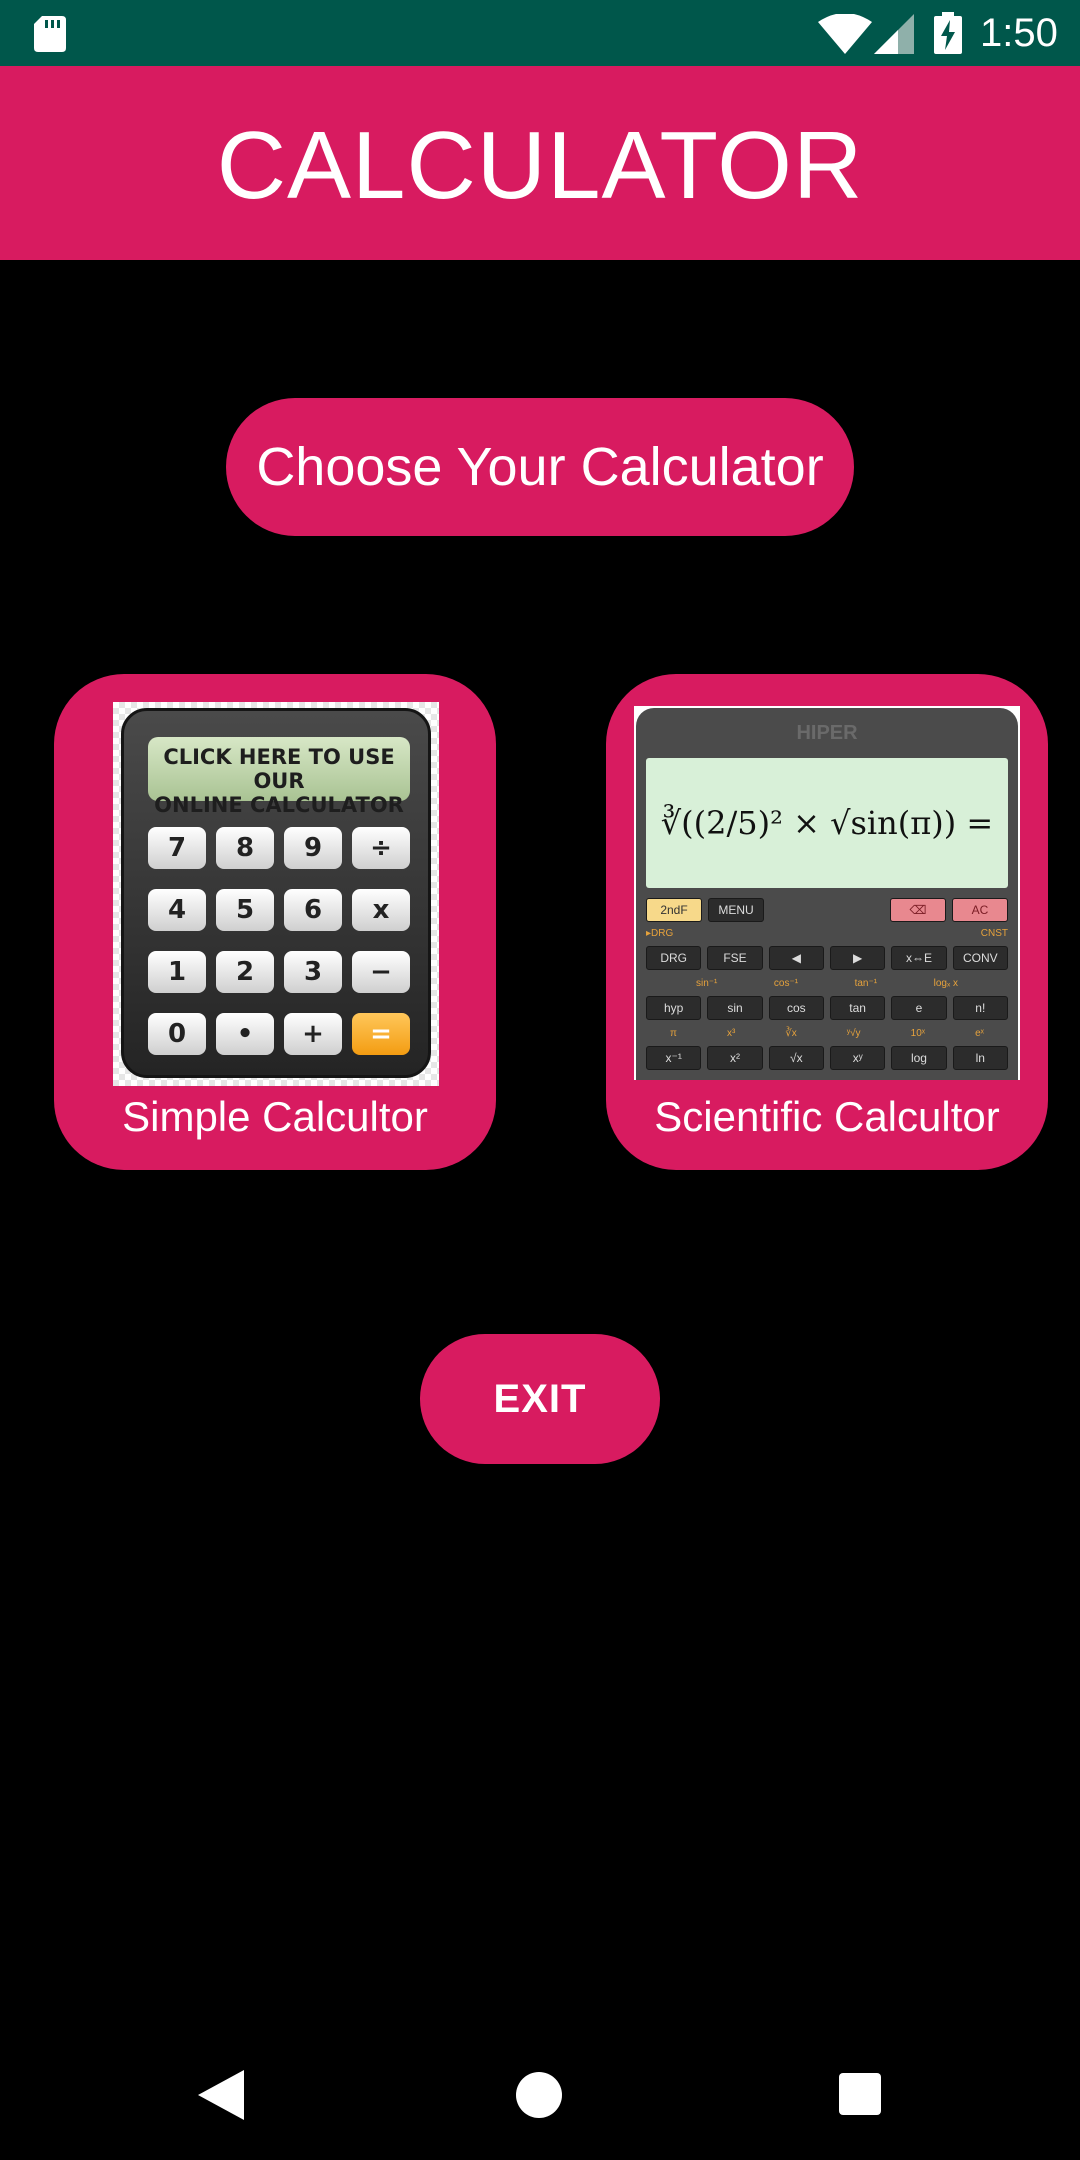  Describe the element at coordinates (945, 983) in the screenshot. I see `sci-tiny-label: logₓ x` at that location.